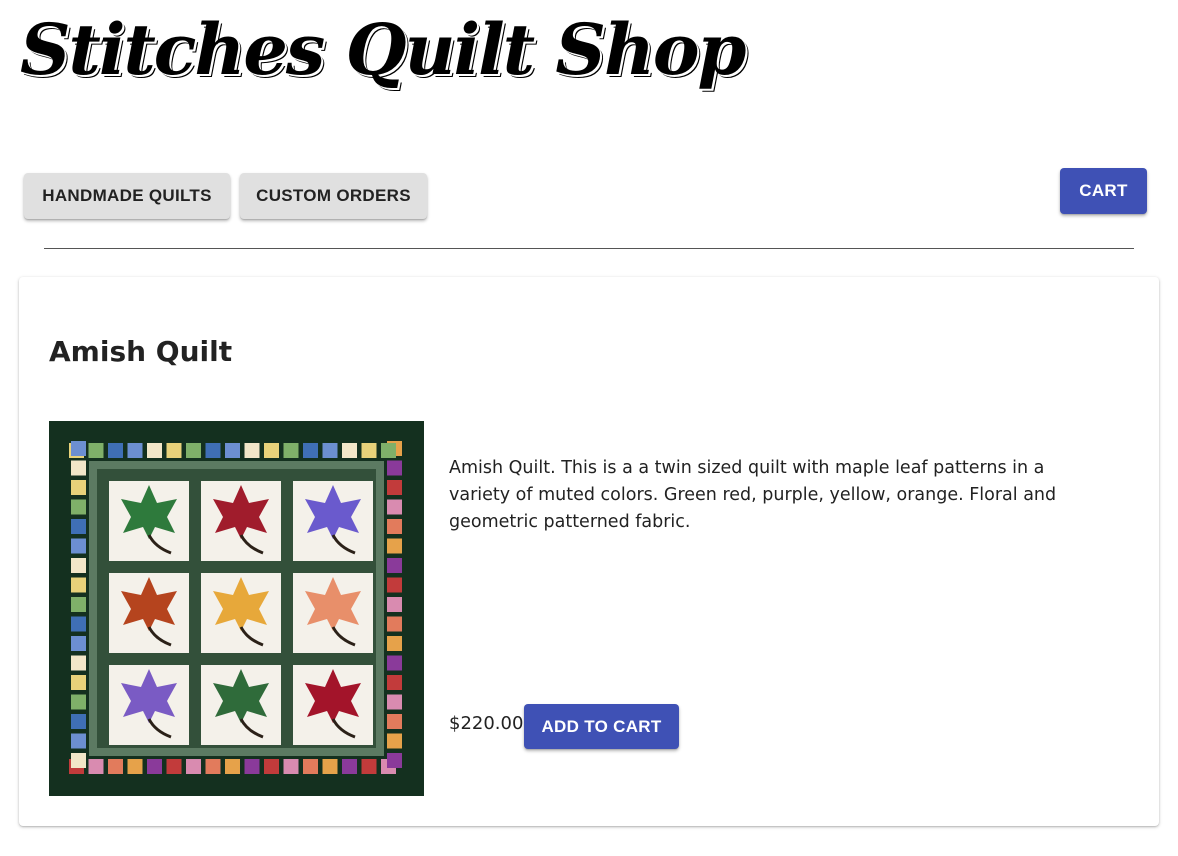 Image resolution: width=1178 pixels, height=856 pixels. Describe the element at coordinates (241, 613) in the screenshot. I see `quilt-leaf-blocks` at that location.